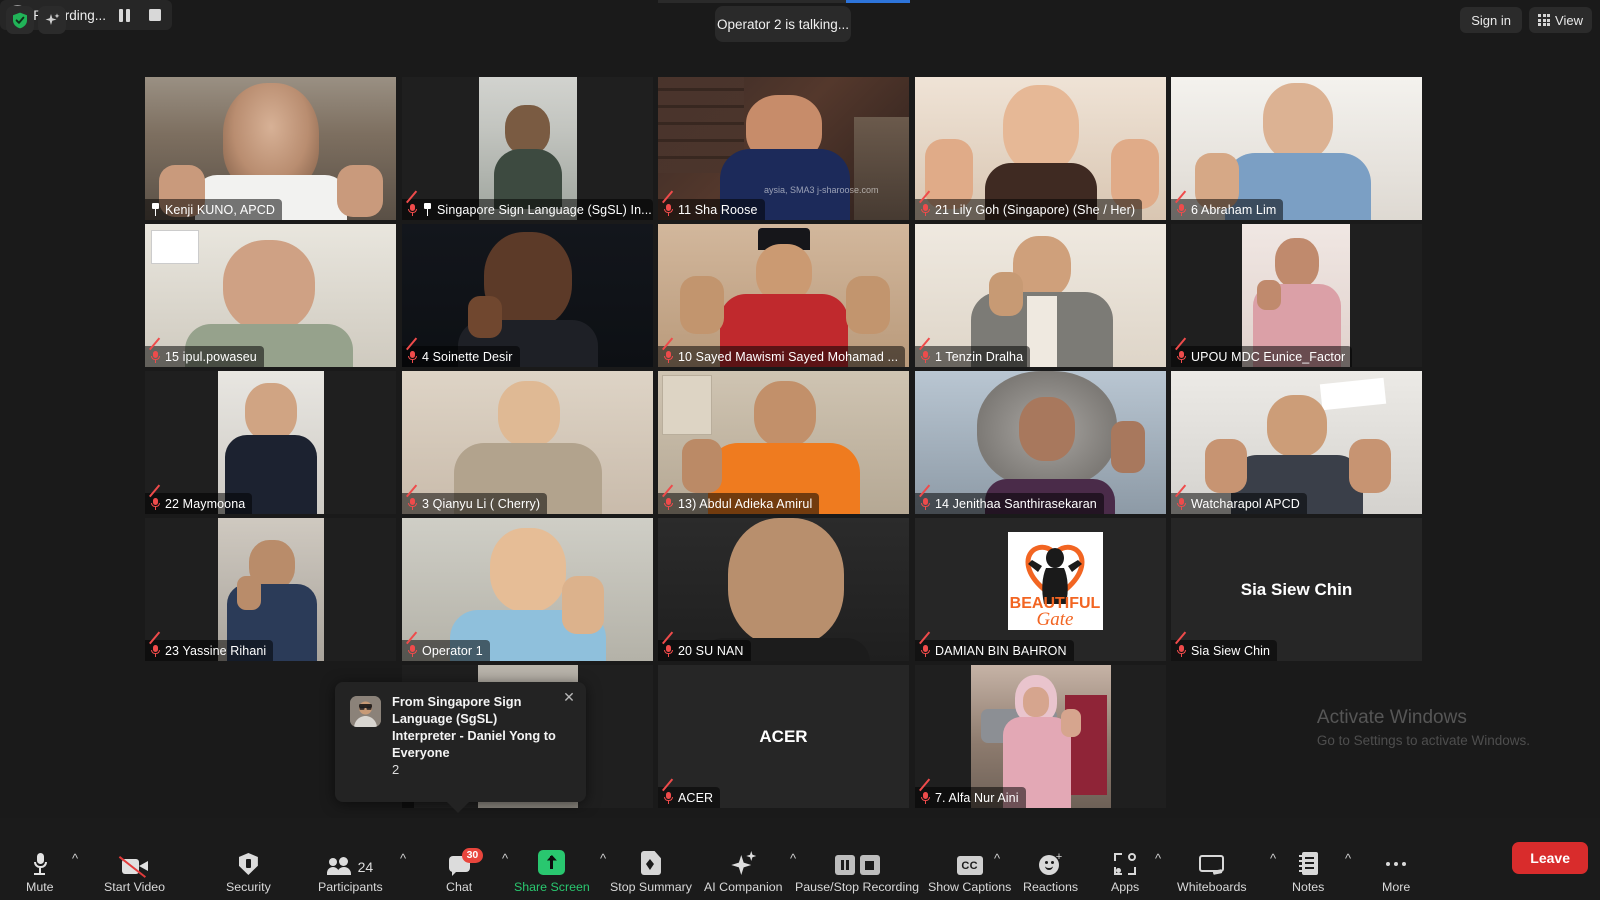 The width and height of the screenshot is (1600, 900). I want to click on participant-tile: 1 Tenzin Dralha, so click(1040, 295).